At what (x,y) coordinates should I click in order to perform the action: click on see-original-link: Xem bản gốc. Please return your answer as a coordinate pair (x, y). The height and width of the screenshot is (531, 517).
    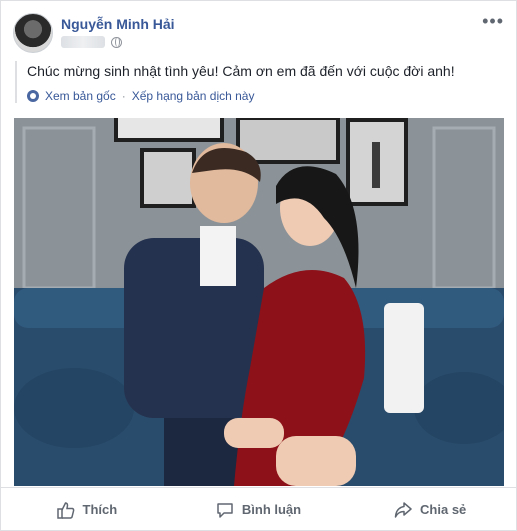
    Looking at the image, I should click on (80, 96).